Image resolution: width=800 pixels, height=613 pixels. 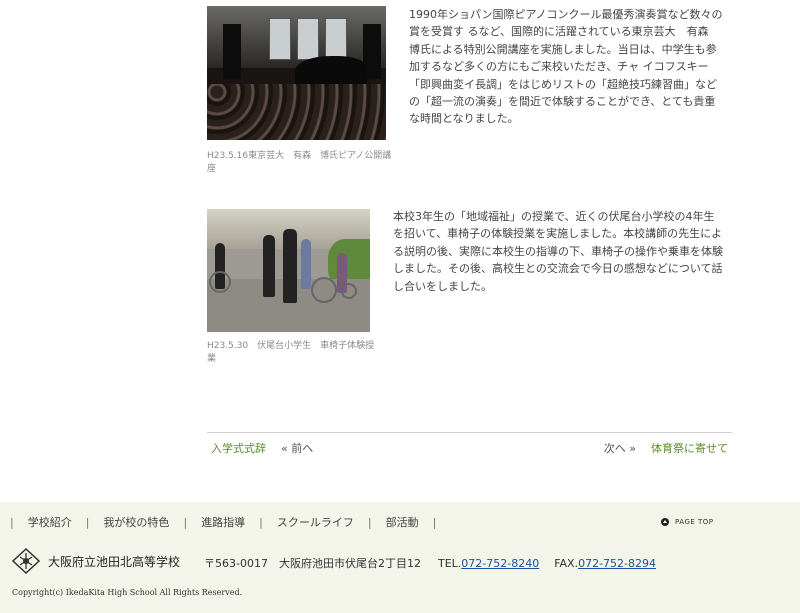 What do you see at coordinates (296, 73) in the screenshot?
I see `piano-lecture-photo` at bounding box center [296, 73].